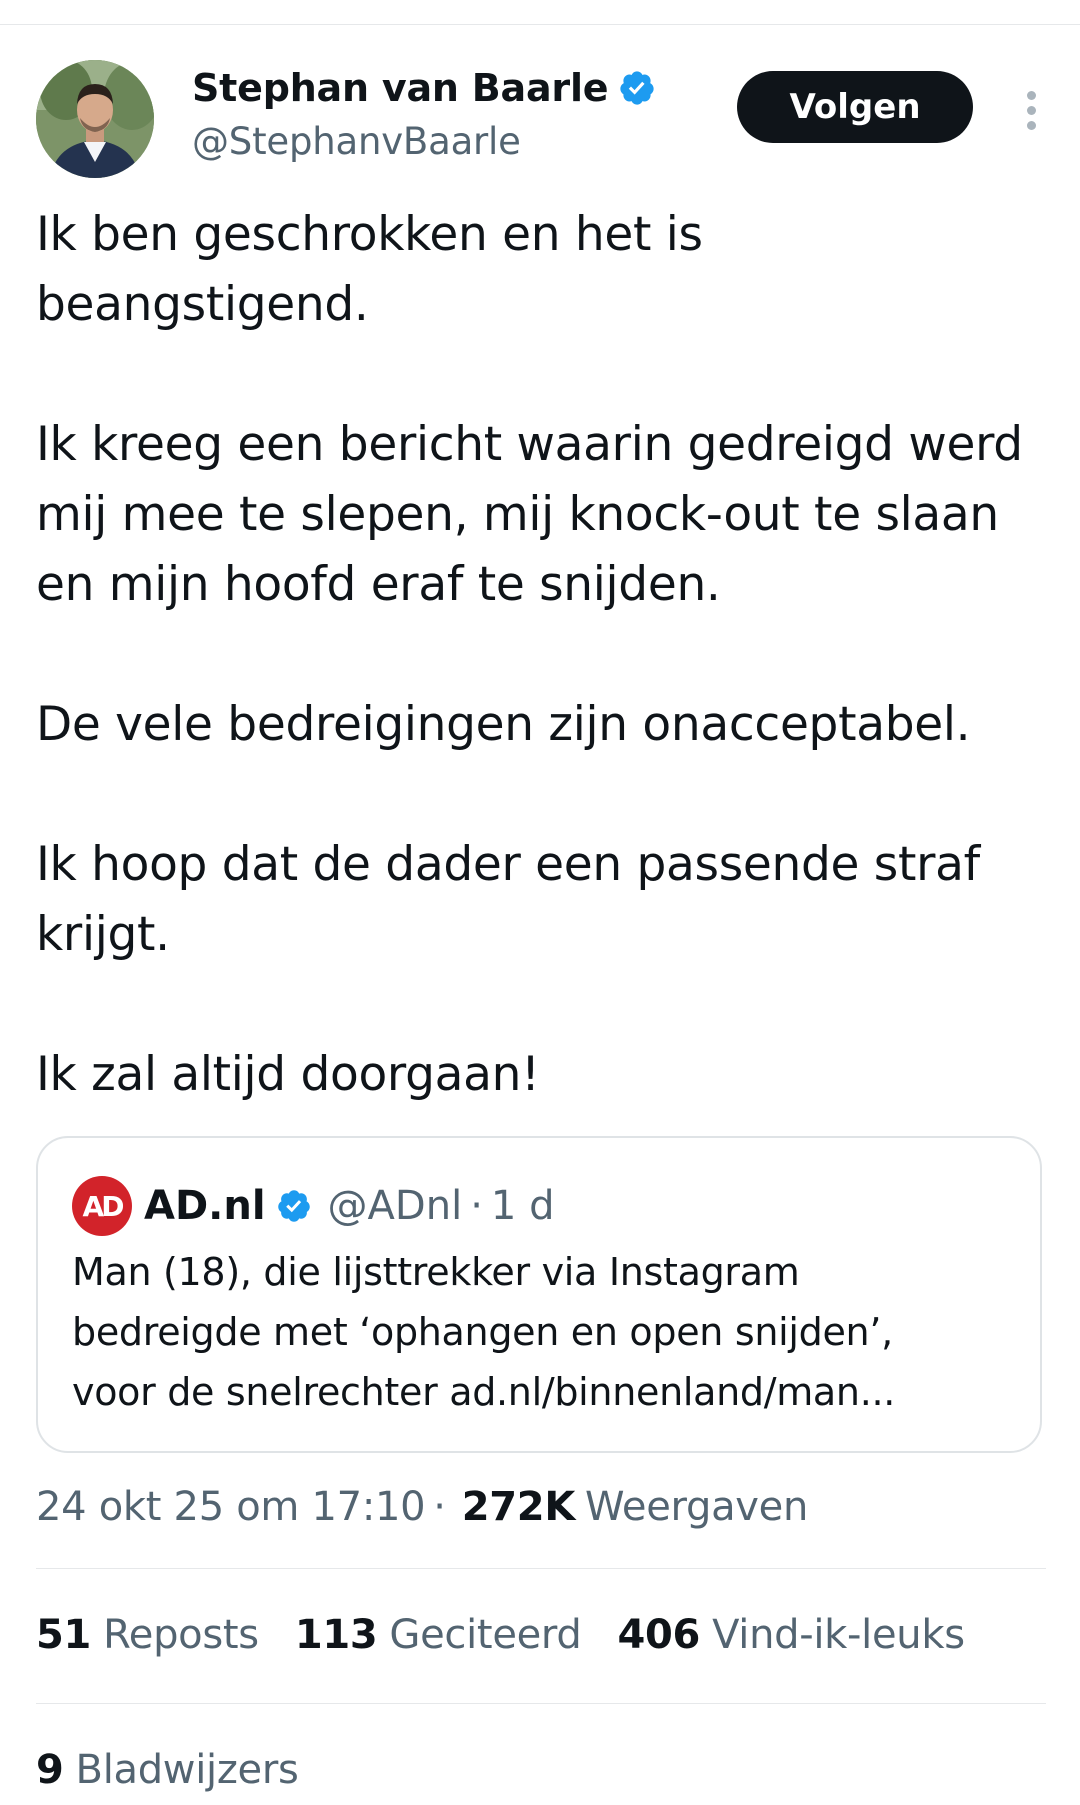 This screenshot has width=1080, height=1805. I want to click on quoted-text-line: Man (18), die lijsttrekker via Instagram, so click(436, 1272).